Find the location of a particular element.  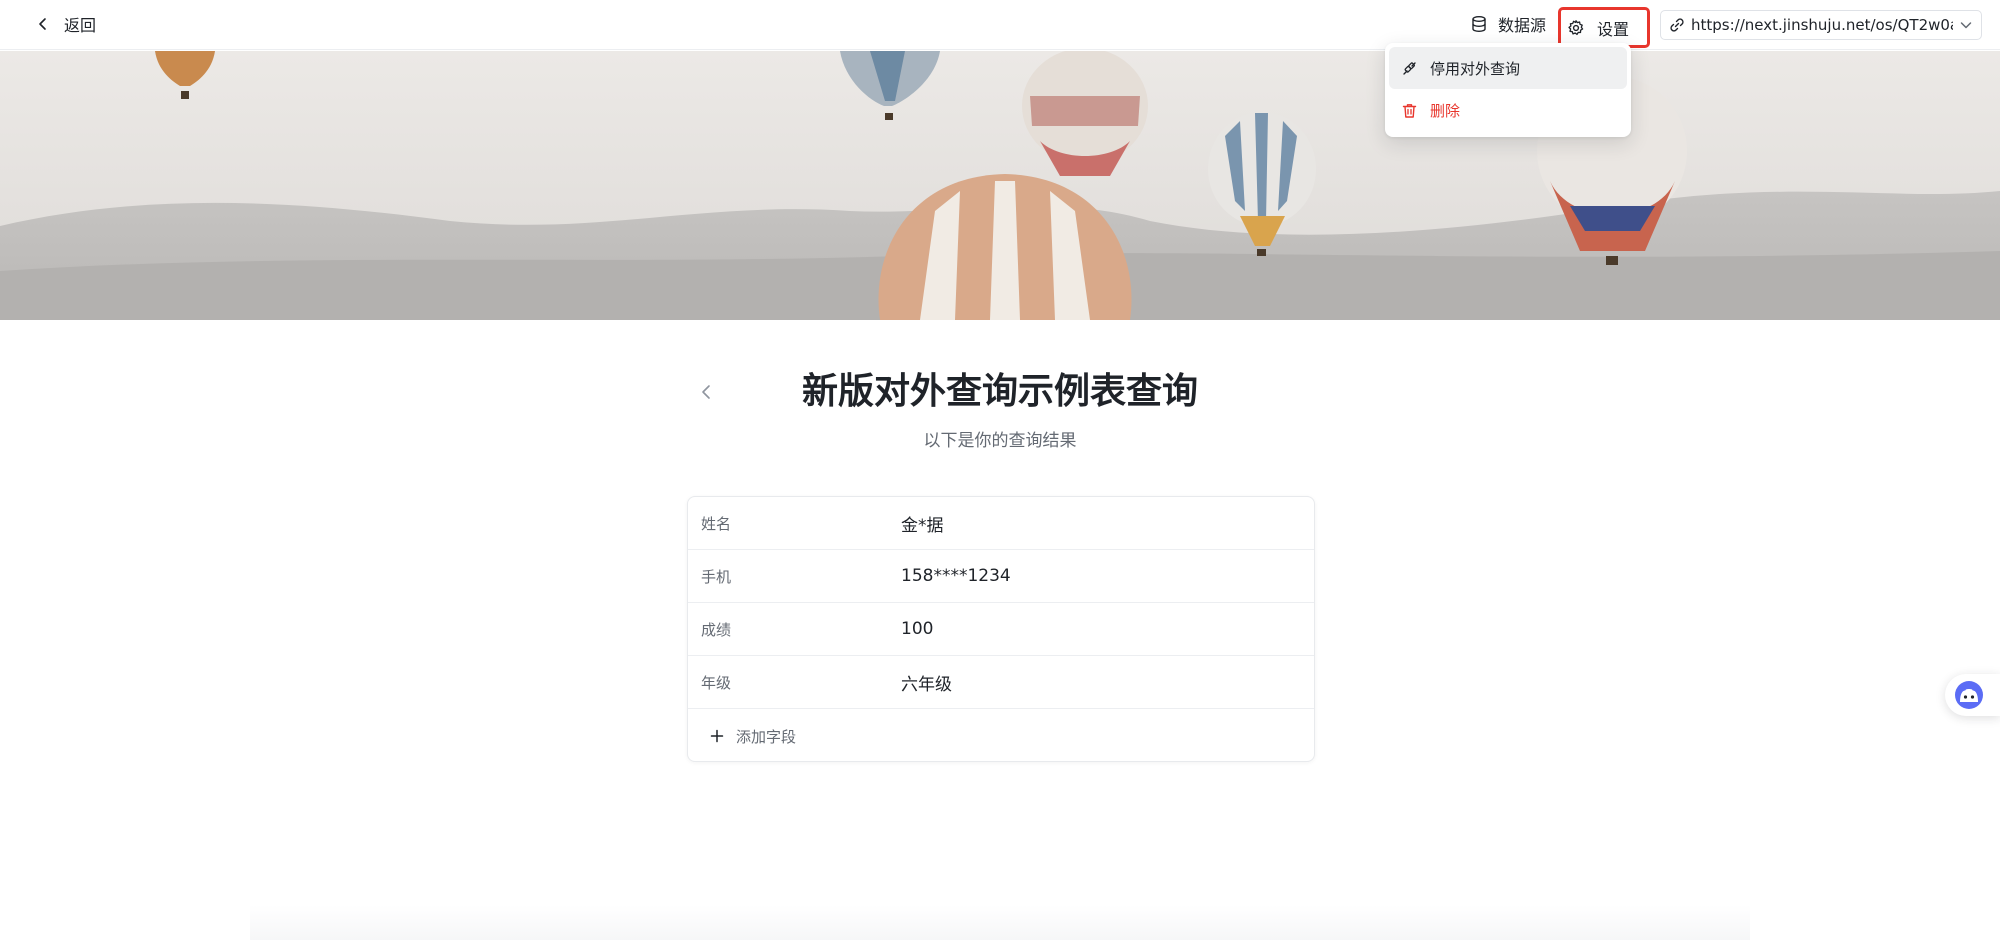

page-title: 新版对外查询示例表查询 is located at coordinates (999, 391).